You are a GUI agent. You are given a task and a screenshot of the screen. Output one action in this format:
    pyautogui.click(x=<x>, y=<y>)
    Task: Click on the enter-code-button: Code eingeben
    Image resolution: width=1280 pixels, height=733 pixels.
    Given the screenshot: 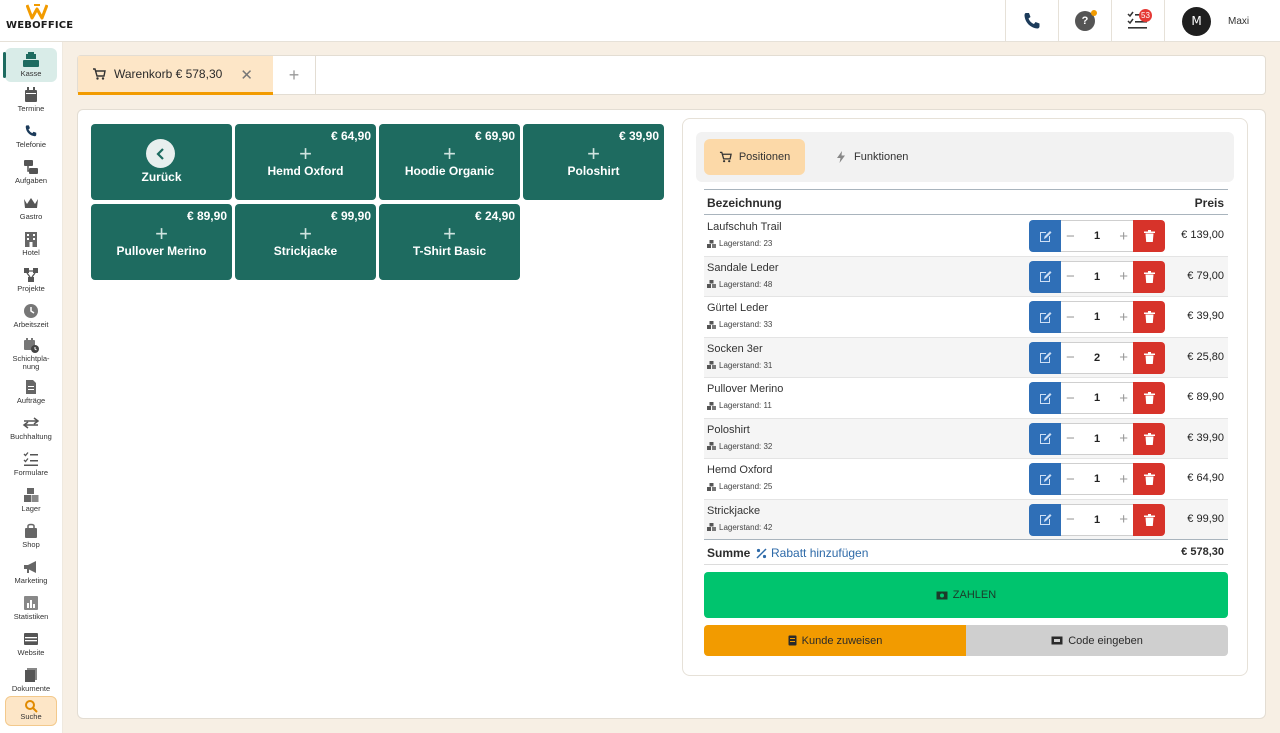 What is the action you would take?
    pyautogui.click(x=1097, y=640)
    